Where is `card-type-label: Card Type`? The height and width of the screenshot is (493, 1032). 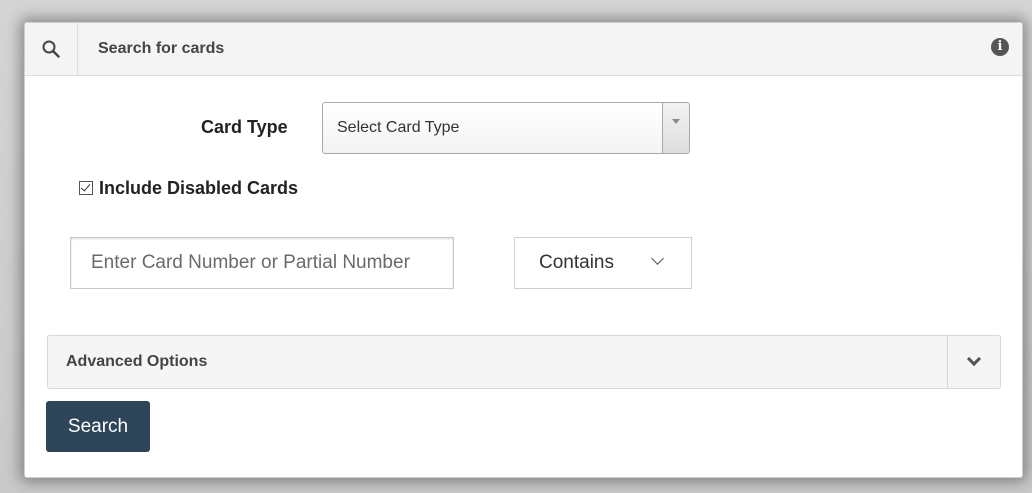 card-type-label: Card Type is located at coordinates (244, 127).